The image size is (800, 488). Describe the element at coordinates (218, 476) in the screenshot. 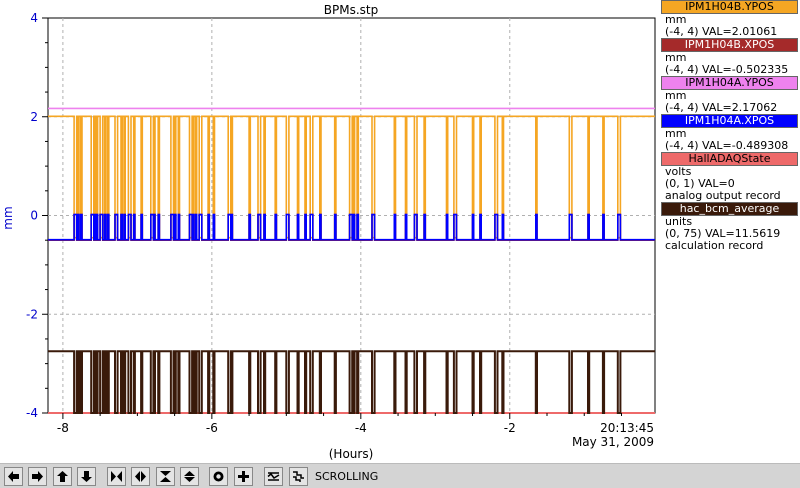

I see `record-icon` at that location.